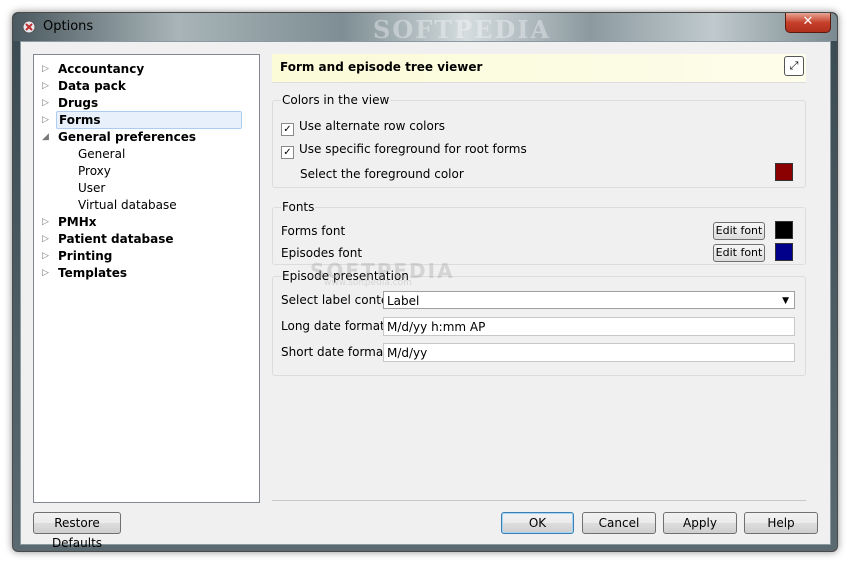  I want to click on label-content-select: Label ▼, so click(589, 300).